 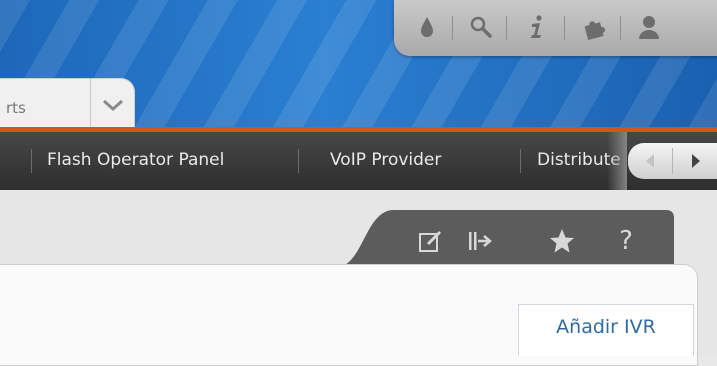 I want to click on water-drop-icon, so click(x=427, y=27).